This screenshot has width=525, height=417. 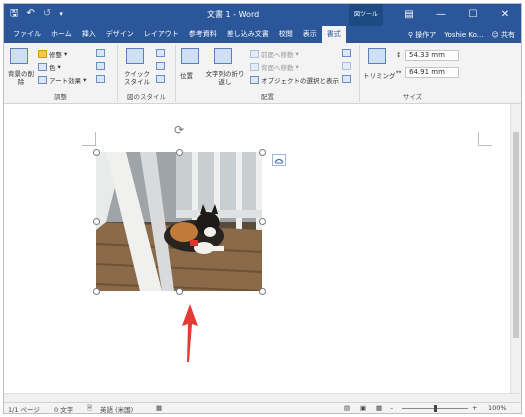 I want to click on layout-options-icon, so click(x=279, y=160).